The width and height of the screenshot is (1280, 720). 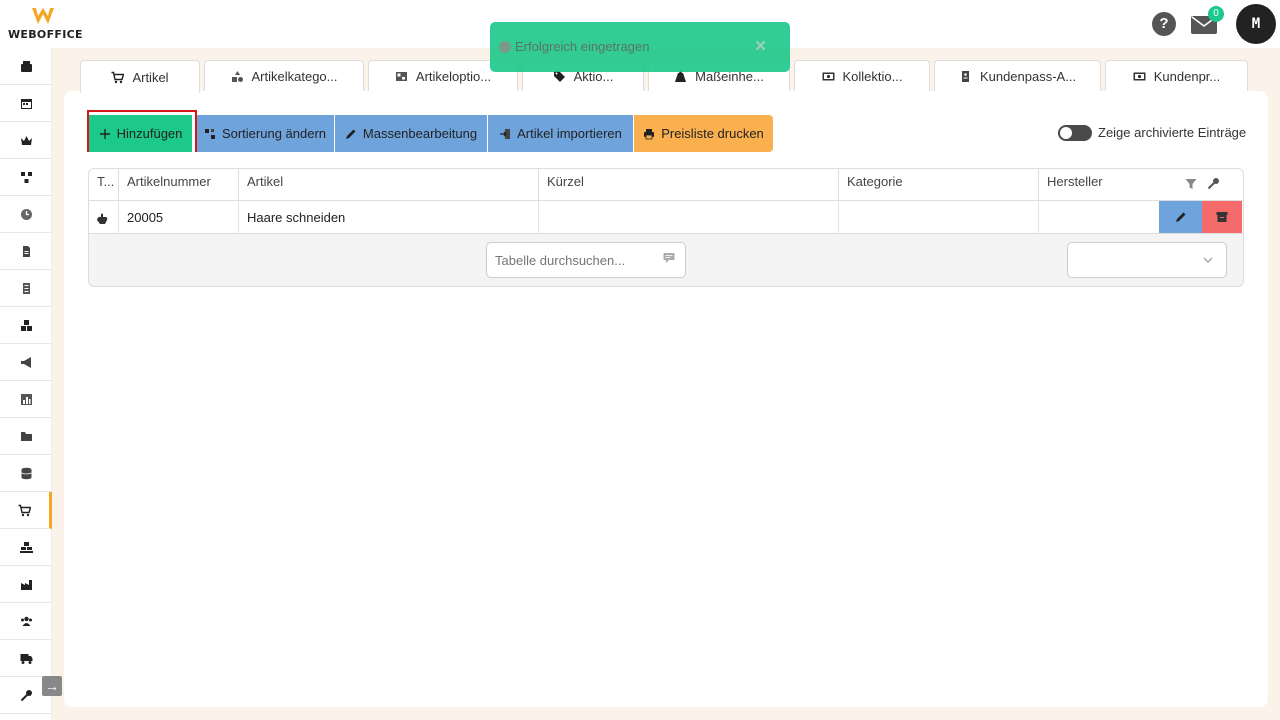 I want to click on sidebar-item-list, so click(x=26, y=288).